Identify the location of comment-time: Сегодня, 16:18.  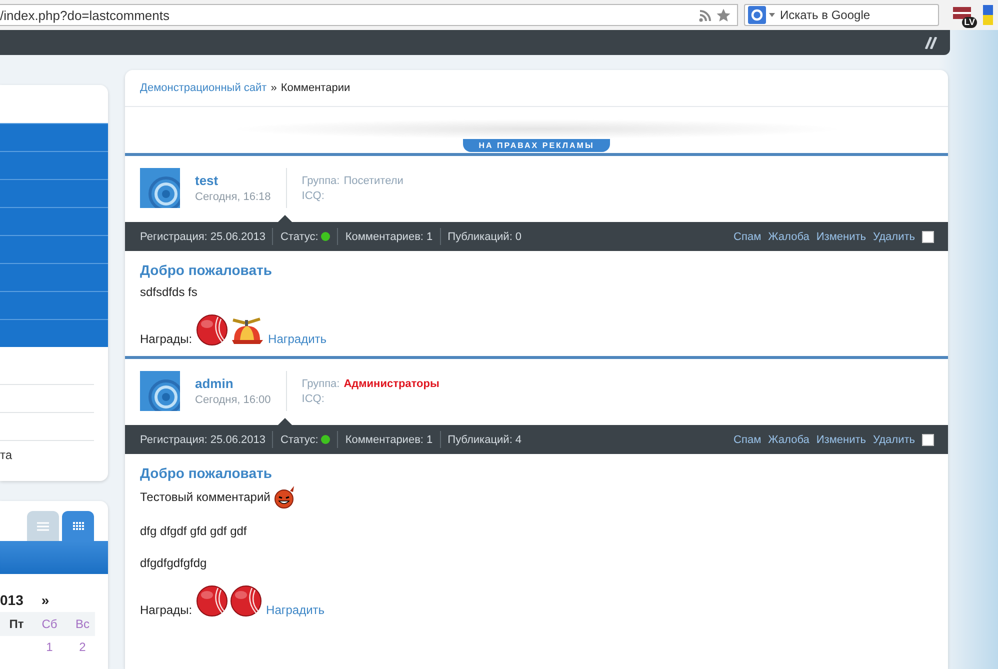
(233, 197).